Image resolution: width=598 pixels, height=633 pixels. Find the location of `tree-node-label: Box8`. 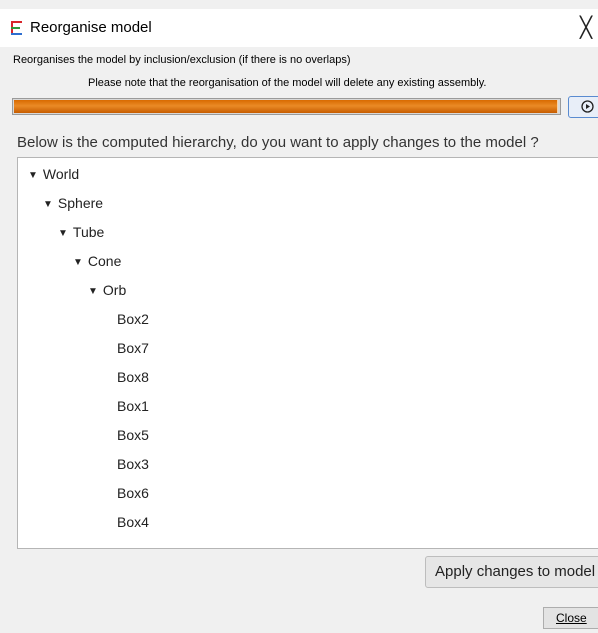

tree-node-label: Box8 is located at coordinates (133, 377).